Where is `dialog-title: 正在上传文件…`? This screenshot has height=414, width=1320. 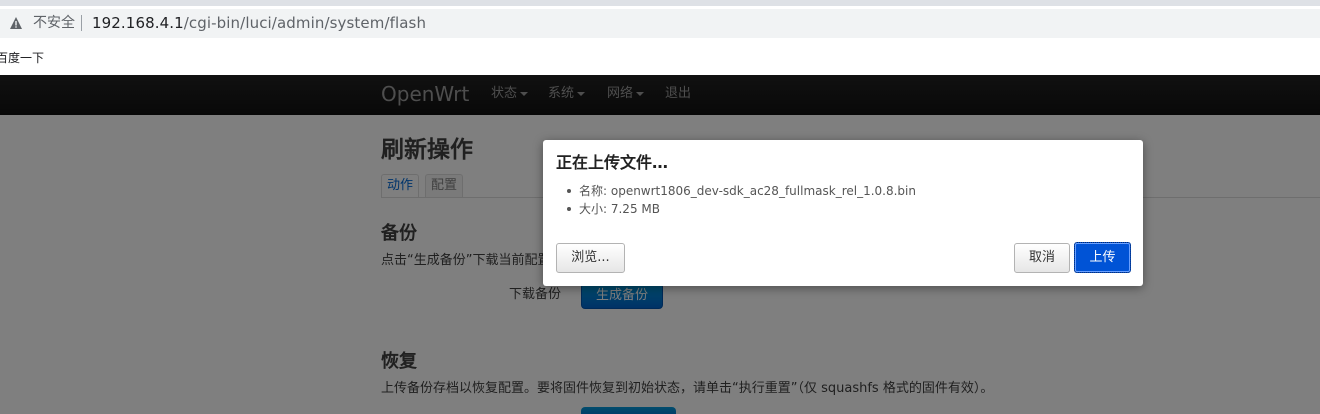 dialog-title: 正在上传文件… is located at coordinates (612, 162).